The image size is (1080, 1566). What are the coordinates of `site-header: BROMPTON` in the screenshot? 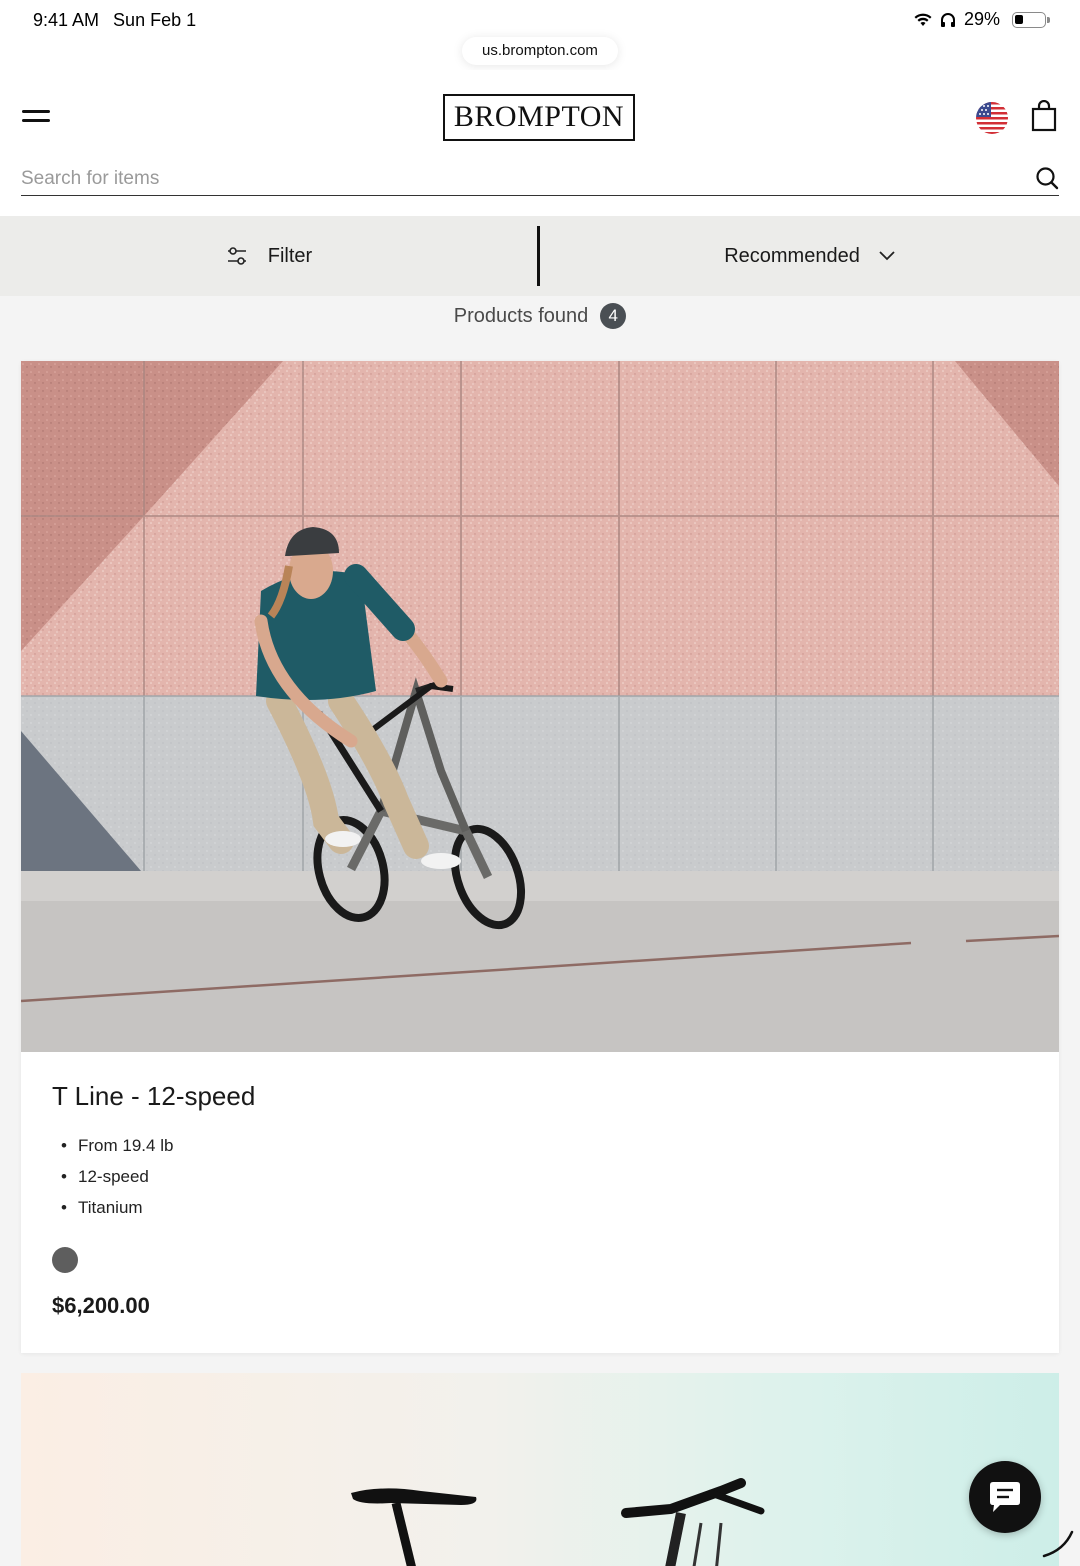 It's located at (540, 143).